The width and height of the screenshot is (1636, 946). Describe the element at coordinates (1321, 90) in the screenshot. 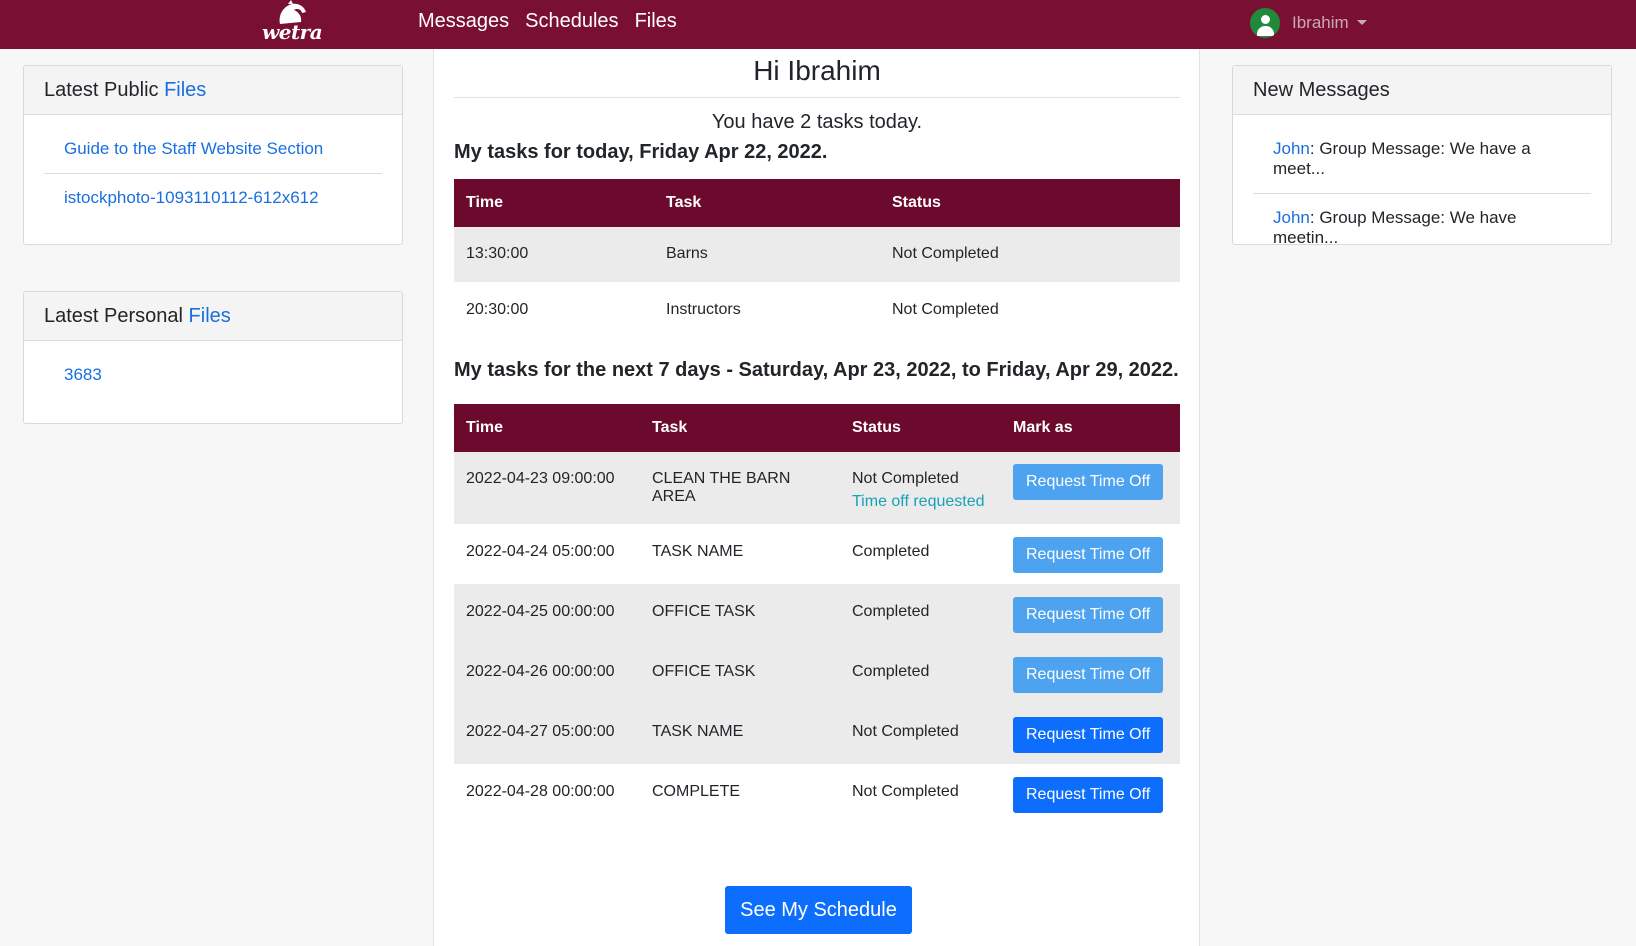

I see `new-messages-title: New Messages` at that location.